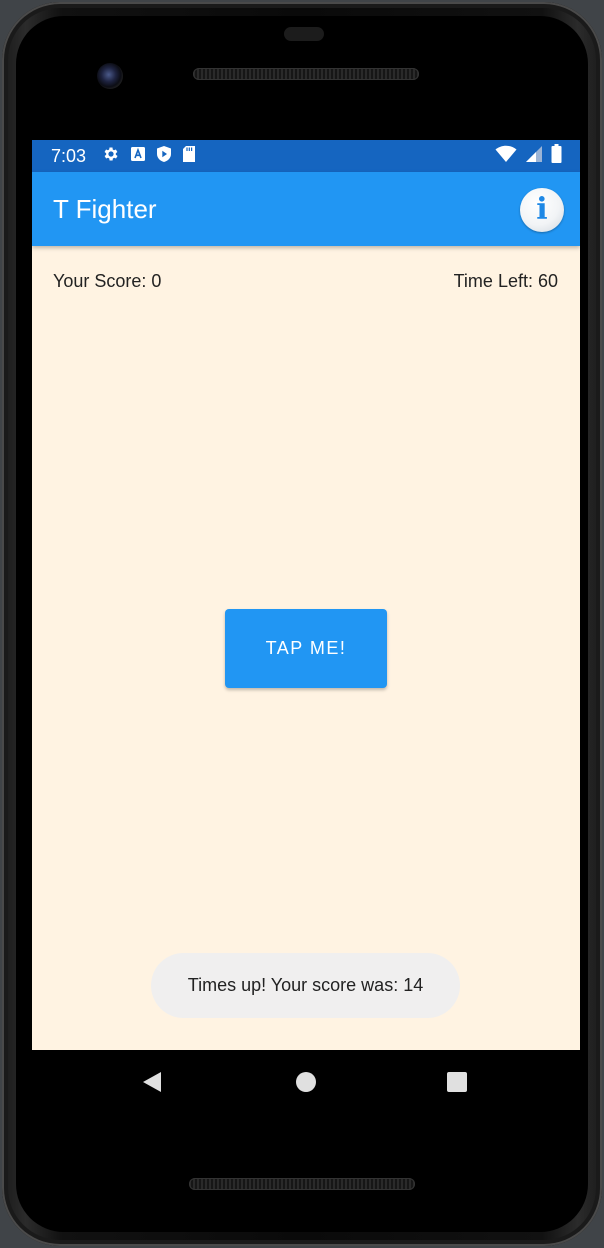  I want to click on app-title: T Fighter, so click(105, 209).